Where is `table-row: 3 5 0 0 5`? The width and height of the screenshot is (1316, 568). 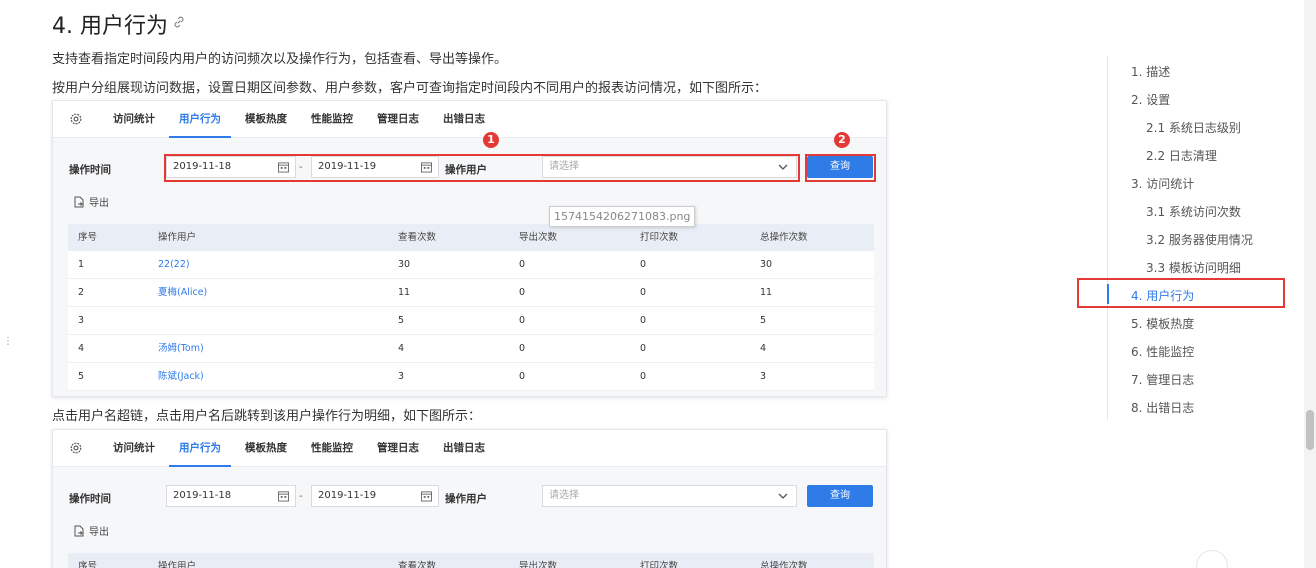
table-row: 3 5 0 0 5 is located at coordinates (471, 321).